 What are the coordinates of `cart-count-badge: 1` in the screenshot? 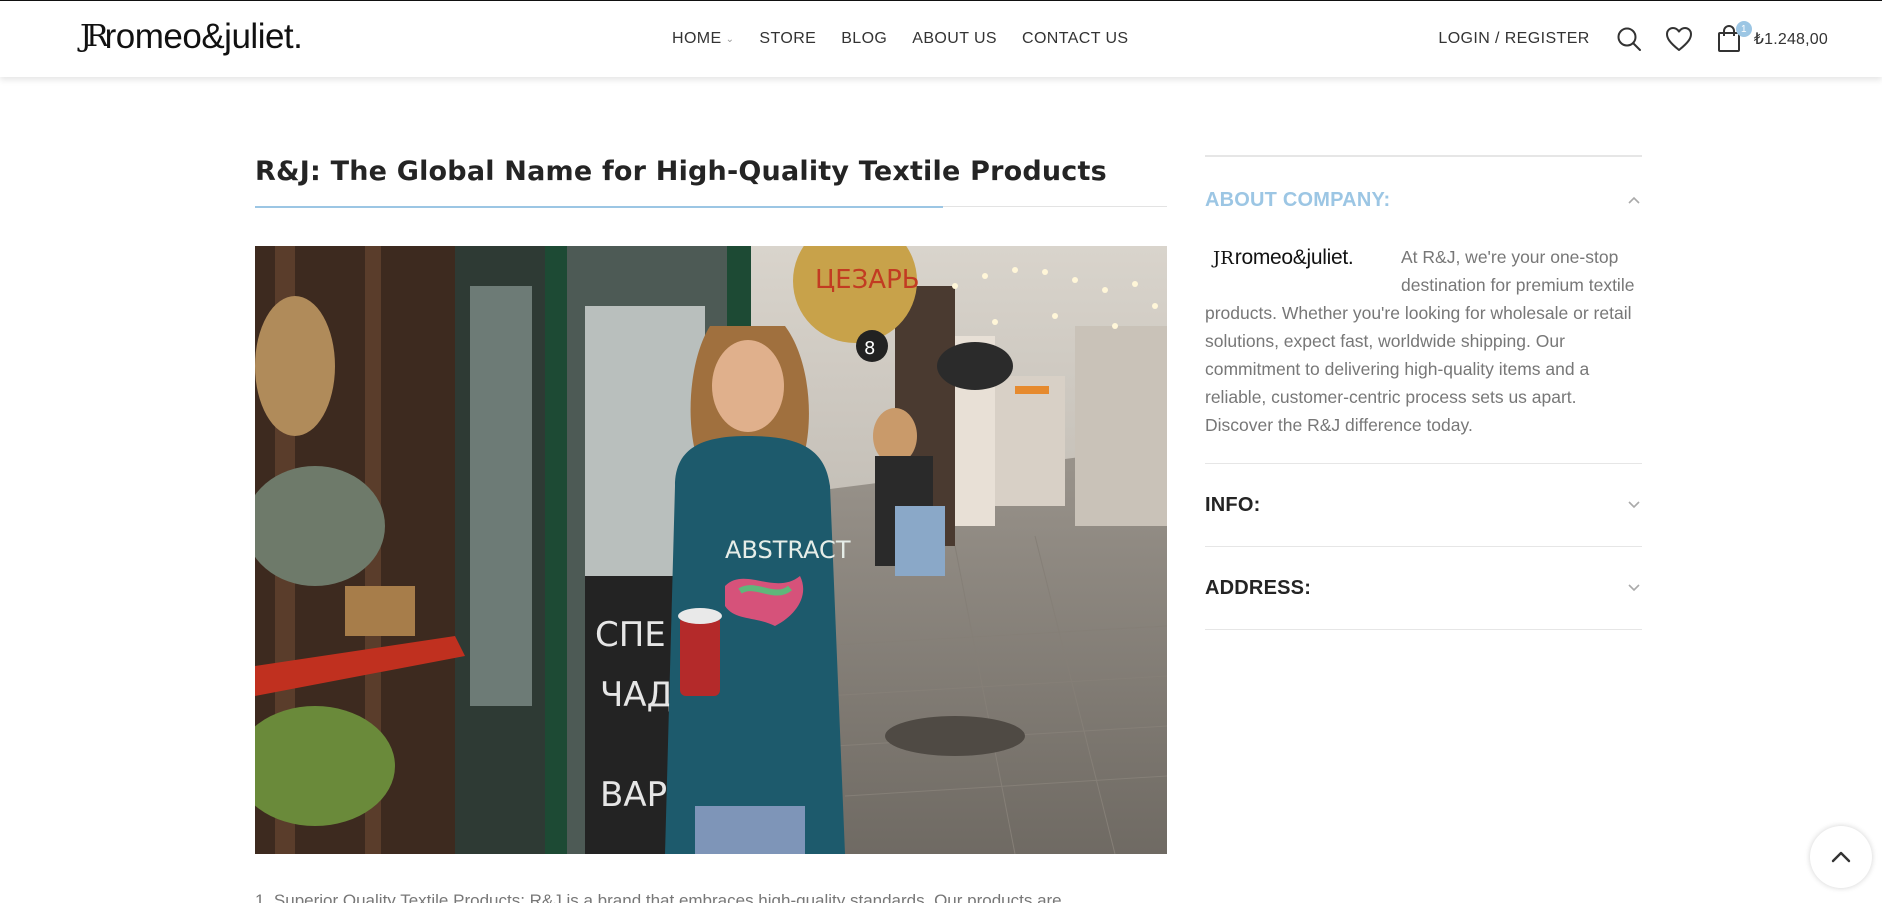 It's located at (1743, 29).